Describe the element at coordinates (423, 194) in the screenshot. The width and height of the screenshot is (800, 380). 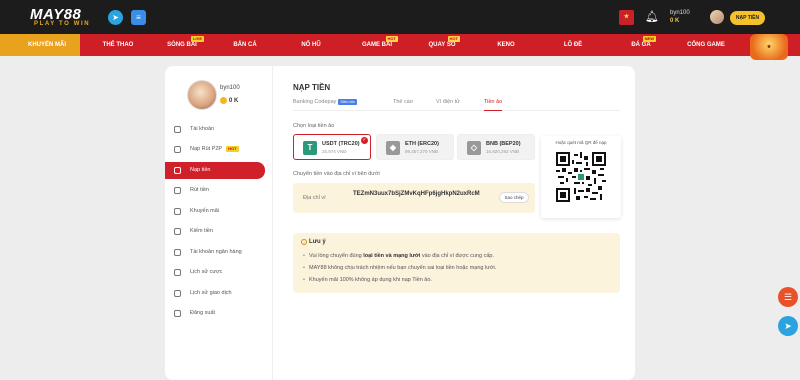
I see `wallet-address-value: TEZmN3uux7bSjZMvKqHFp6jgHkpN2uxRcM` at that location.